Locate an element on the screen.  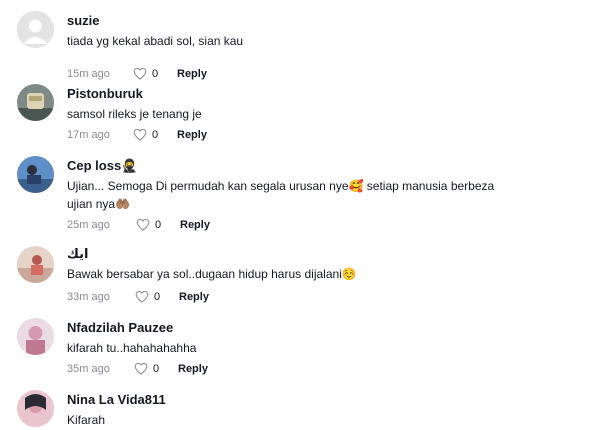
comment-text: tiada yg kekal abadi sol, sian kau is located at coordinates (155, 41).